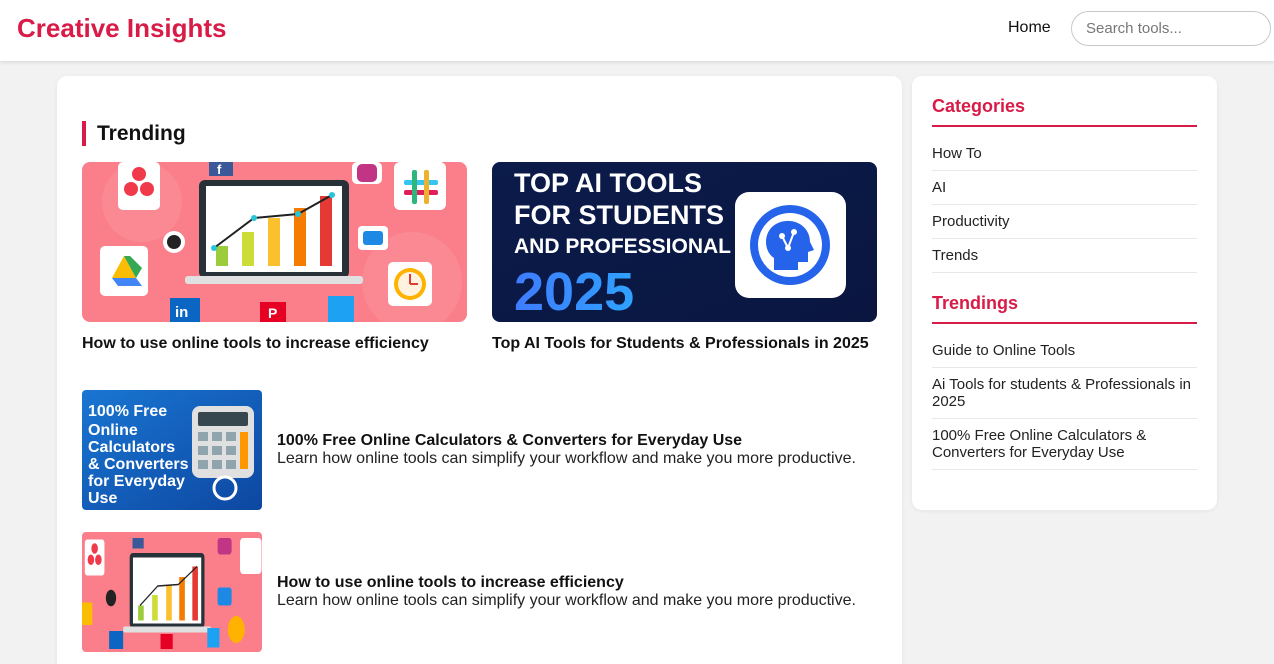  Describe the element at coordinates (136, 481) in the screenshot. I see `thumb-text-line: for Everyday` at that location.